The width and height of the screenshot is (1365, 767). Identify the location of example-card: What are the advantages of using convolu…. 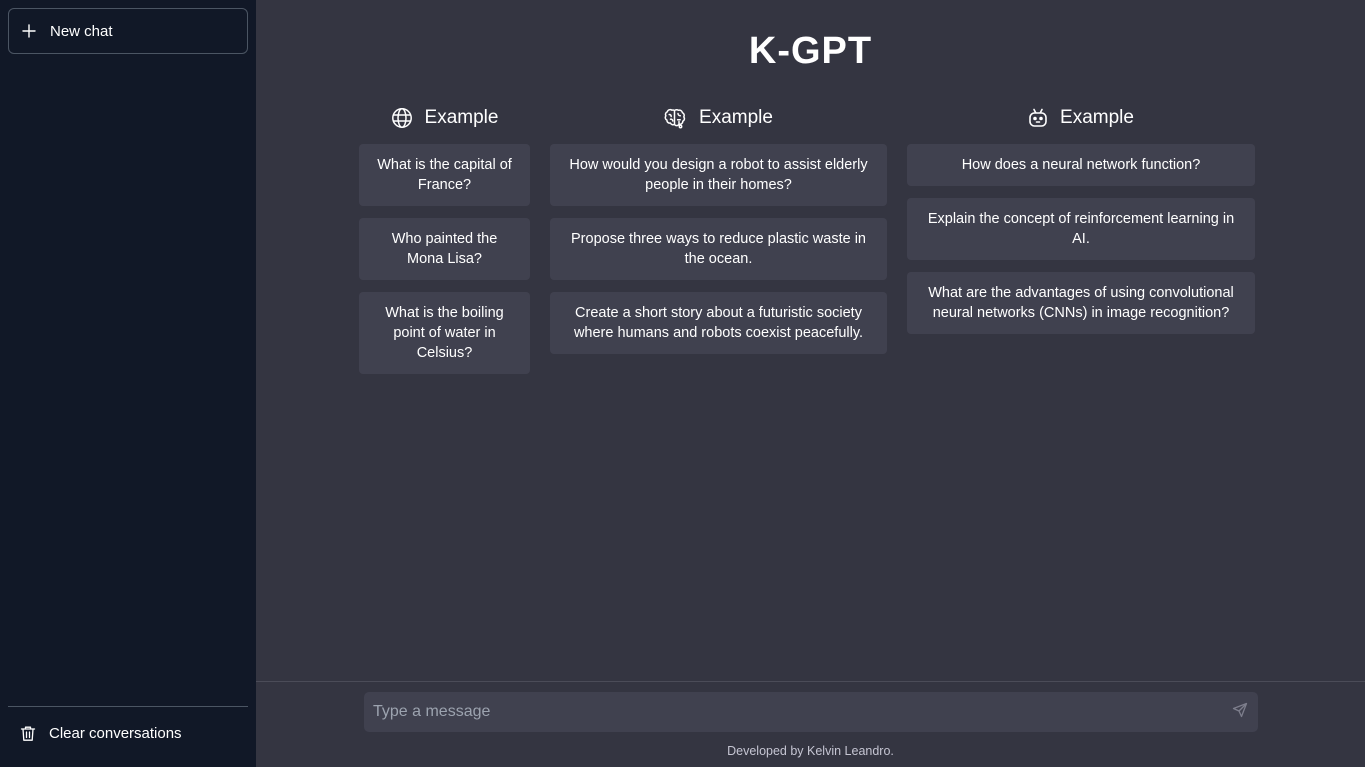
(1081, 303).